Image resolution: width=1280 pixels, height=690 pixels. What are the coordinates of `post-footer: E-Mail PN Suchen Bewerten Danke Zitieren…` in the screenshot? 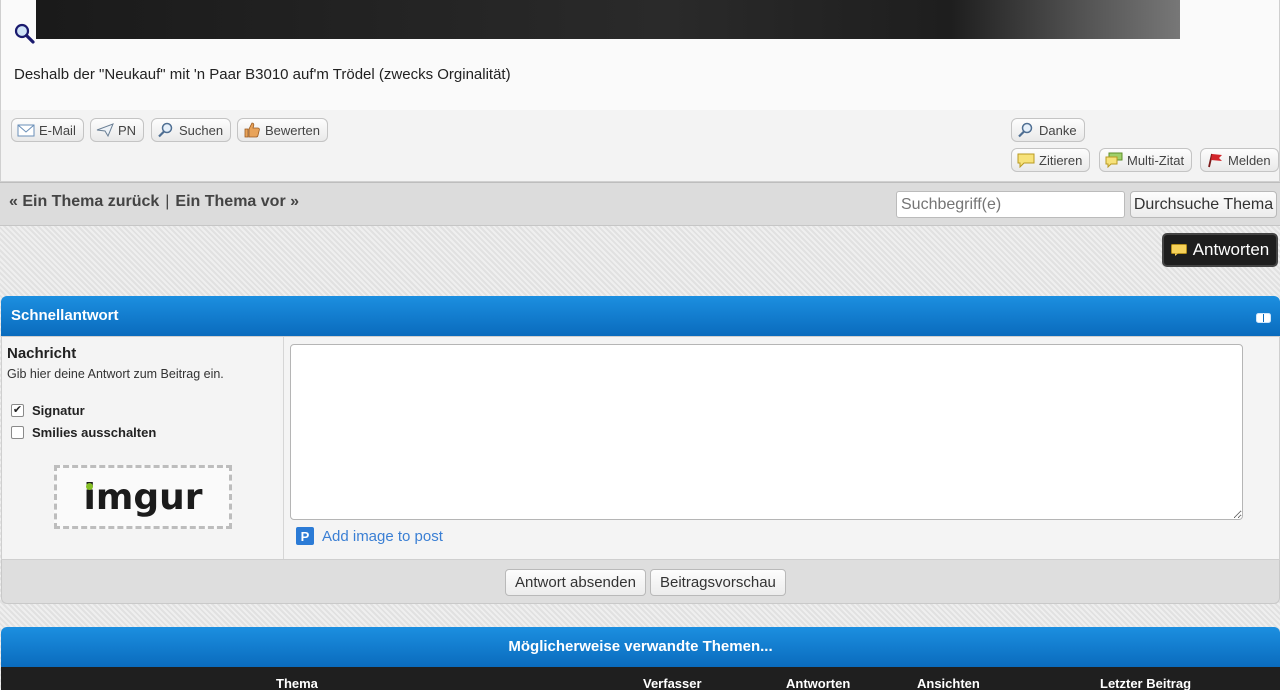 It's located at (640, 146).